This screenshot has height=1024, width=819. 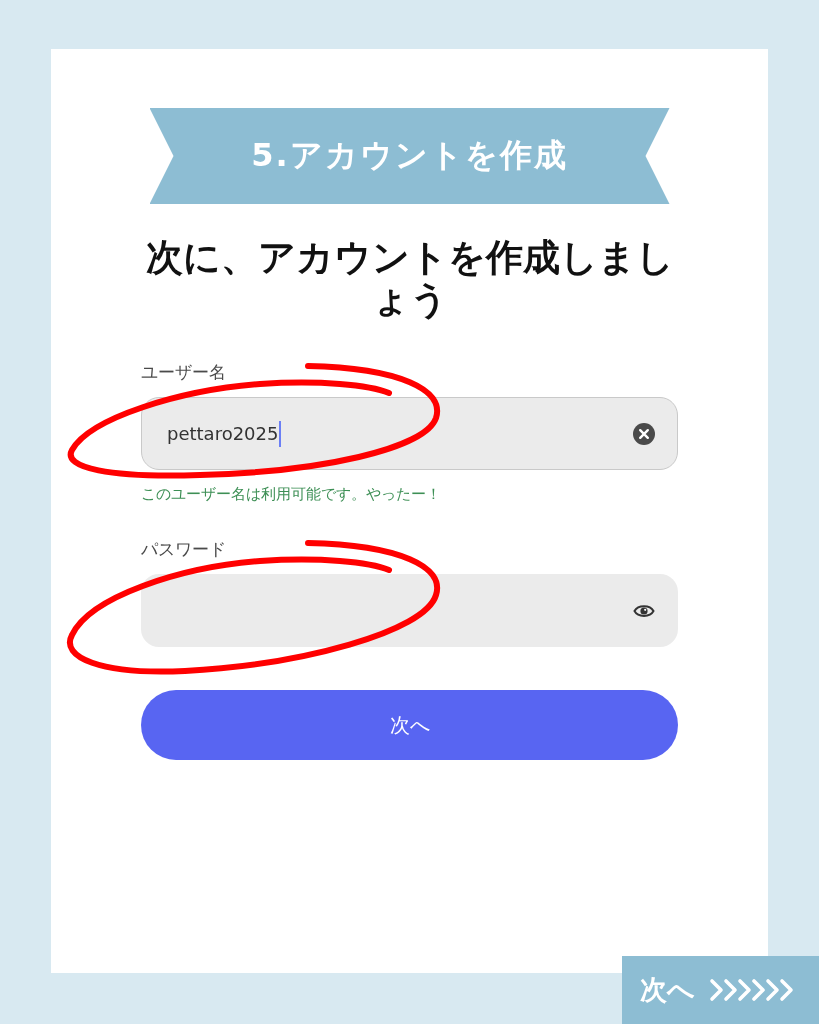 What do you see at coordinates (409, 156) in the screenshot?
I see `ribbon-banner: 5.アカウントを作成` at bounding box center [409, 156].